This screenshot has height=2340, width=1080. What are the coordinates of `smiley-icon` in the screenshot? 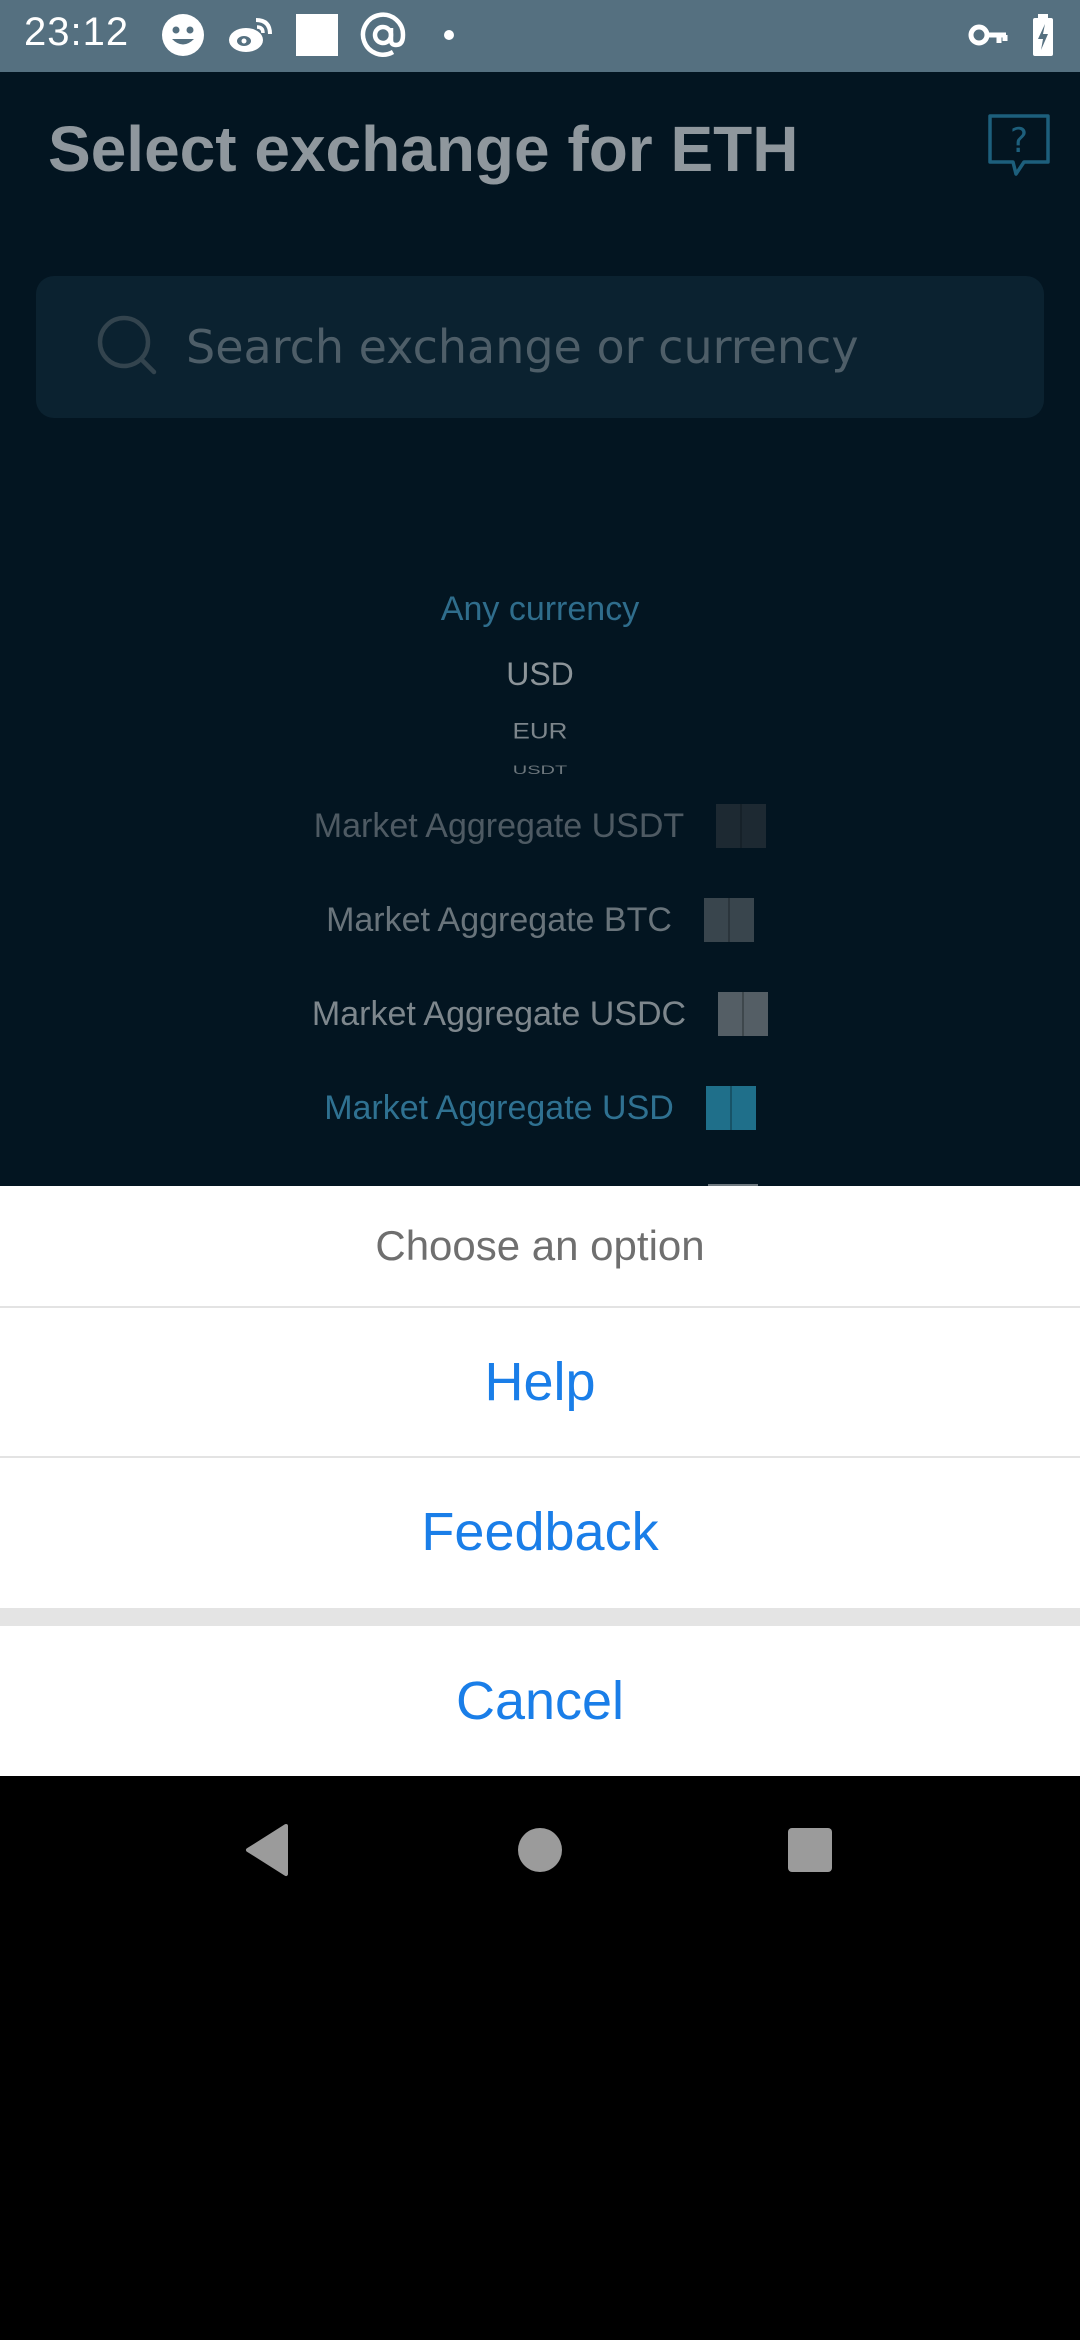 It's located at (183, 35).